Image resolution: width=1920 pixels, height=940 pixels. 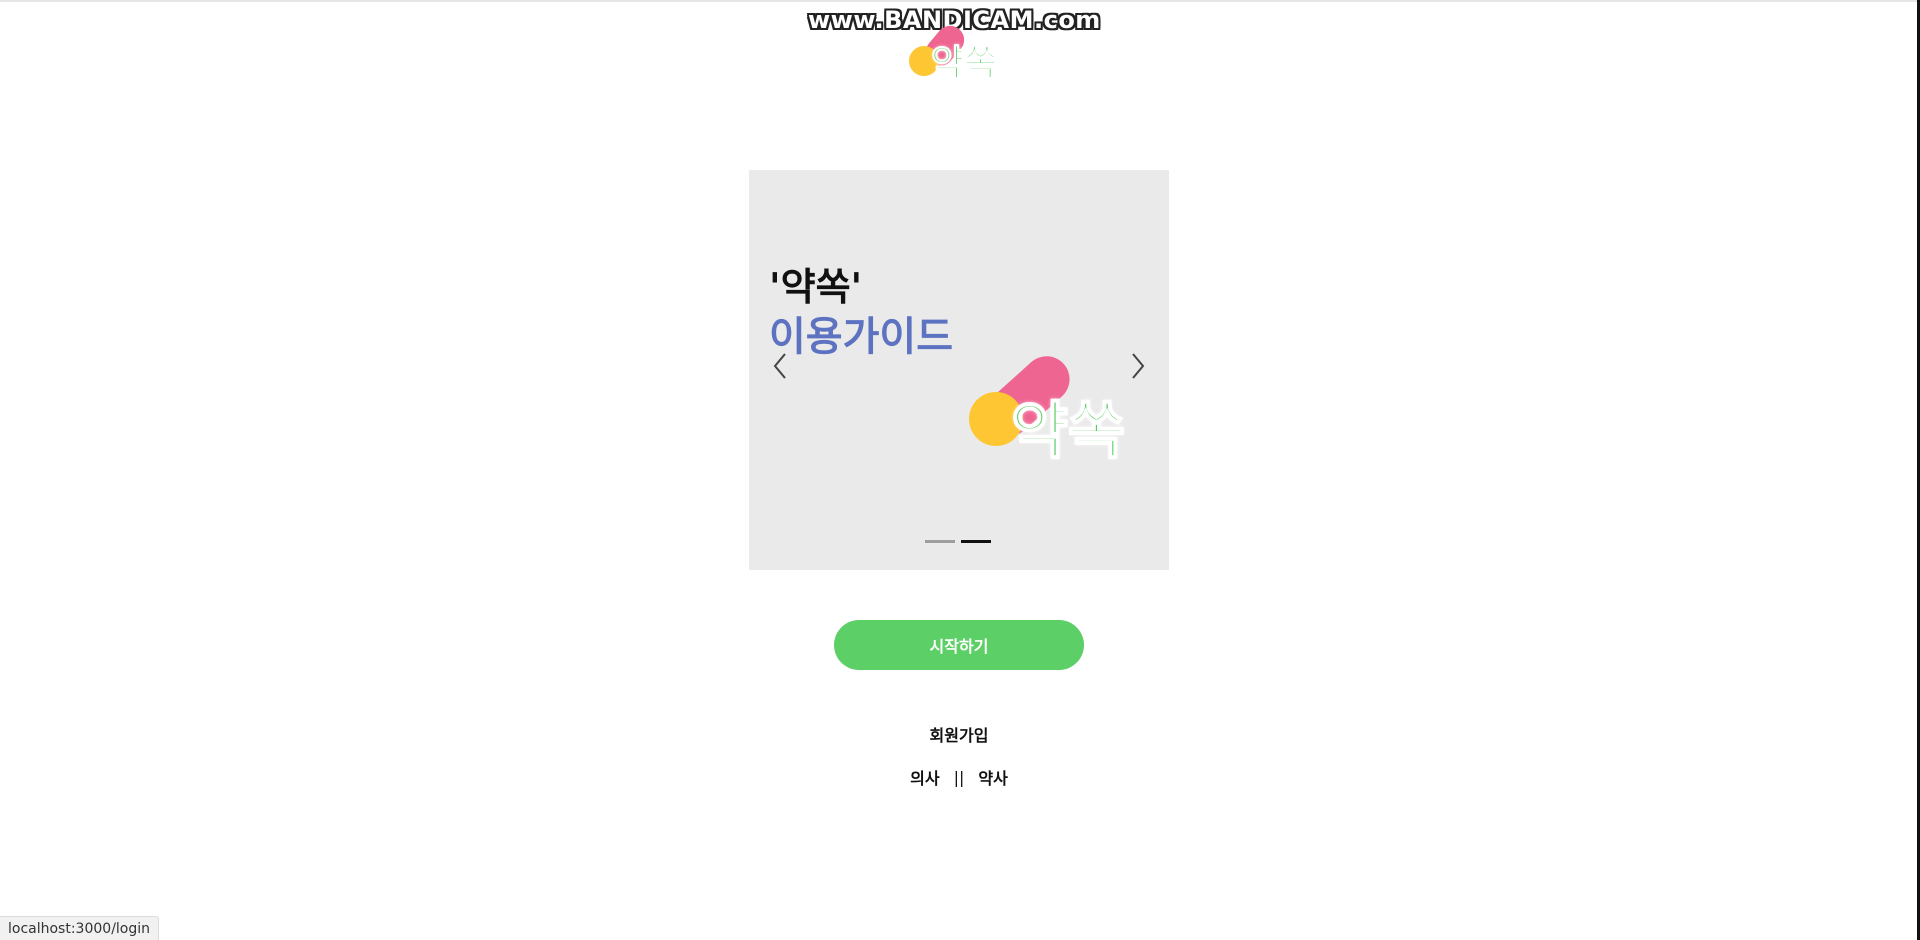 What do you see at coordinates (959, 645) in the screenshot?
I see `start-button: 시작하기` at bounding box center [959, 645].